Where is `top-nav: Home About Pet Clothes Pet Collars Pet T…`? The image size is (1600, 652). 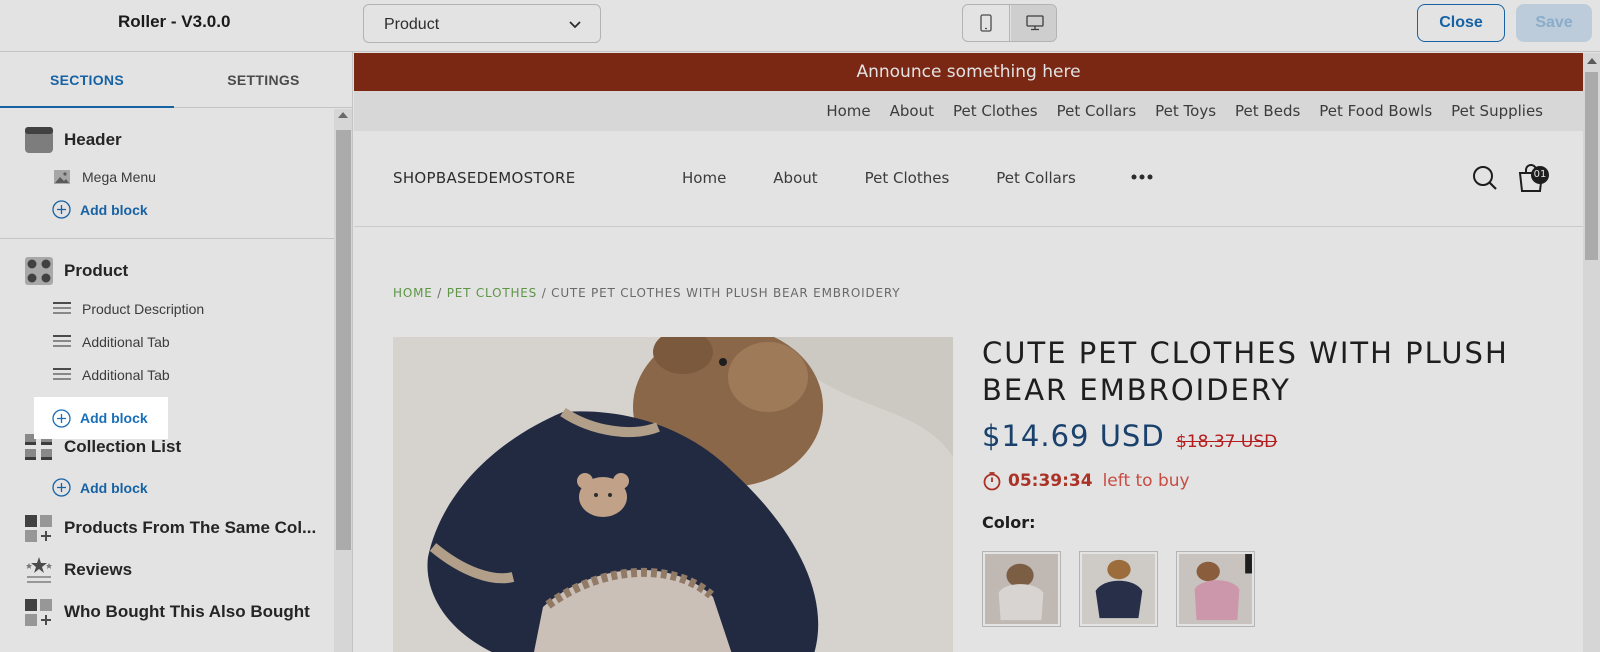
top-nav: Home About Pet Clothes Pet Collars Pet T… is located at coordinates (968, 111).